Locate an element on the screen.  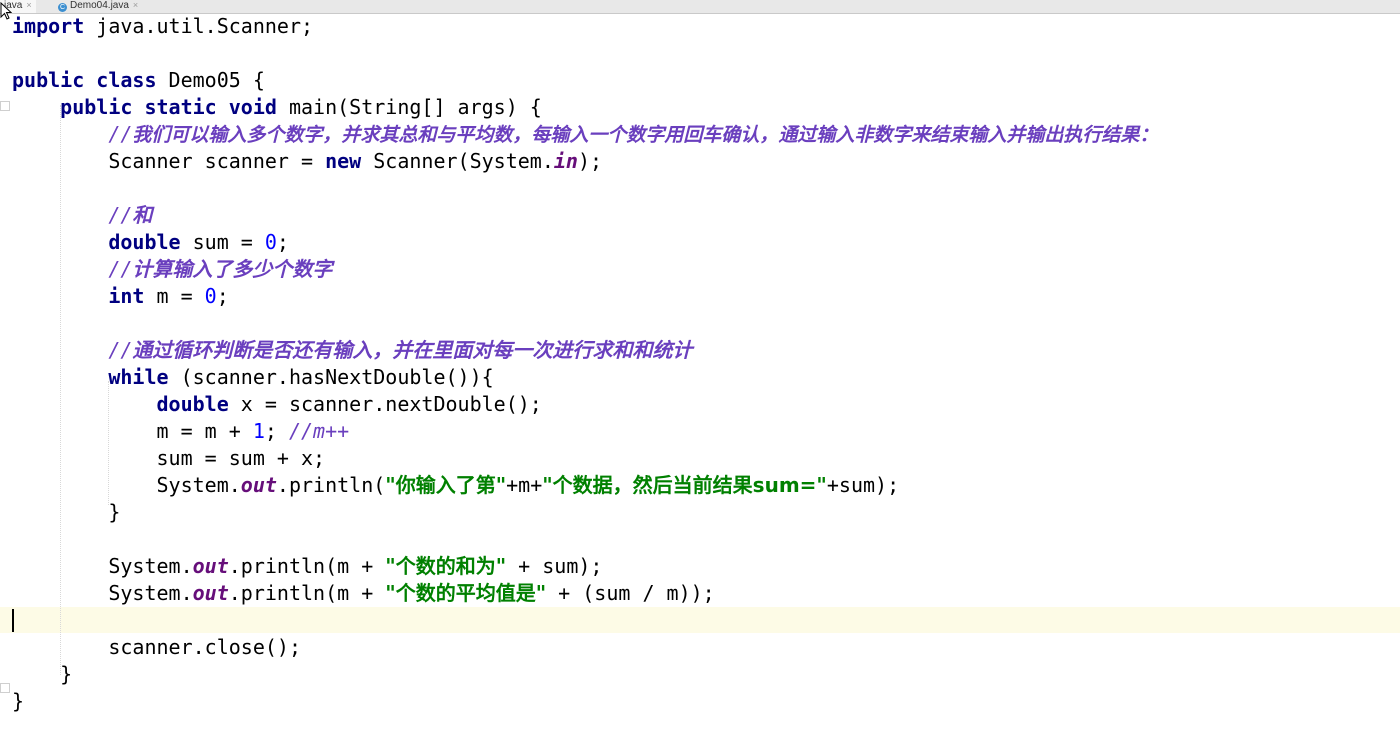
code-line-1: import java.util.Scanner; is located at coordinates (162, 26).